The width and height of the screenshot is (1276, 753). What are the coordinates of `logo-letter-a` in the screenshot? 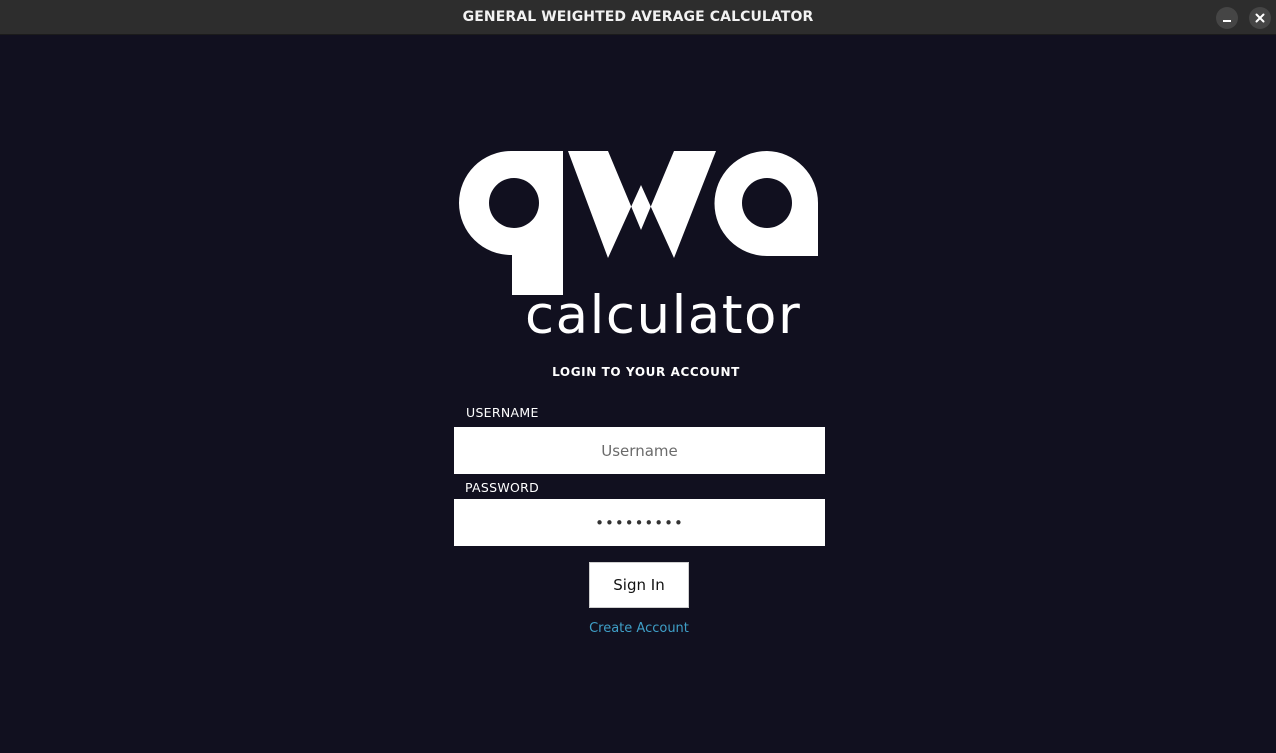 It's located at (766, 203).